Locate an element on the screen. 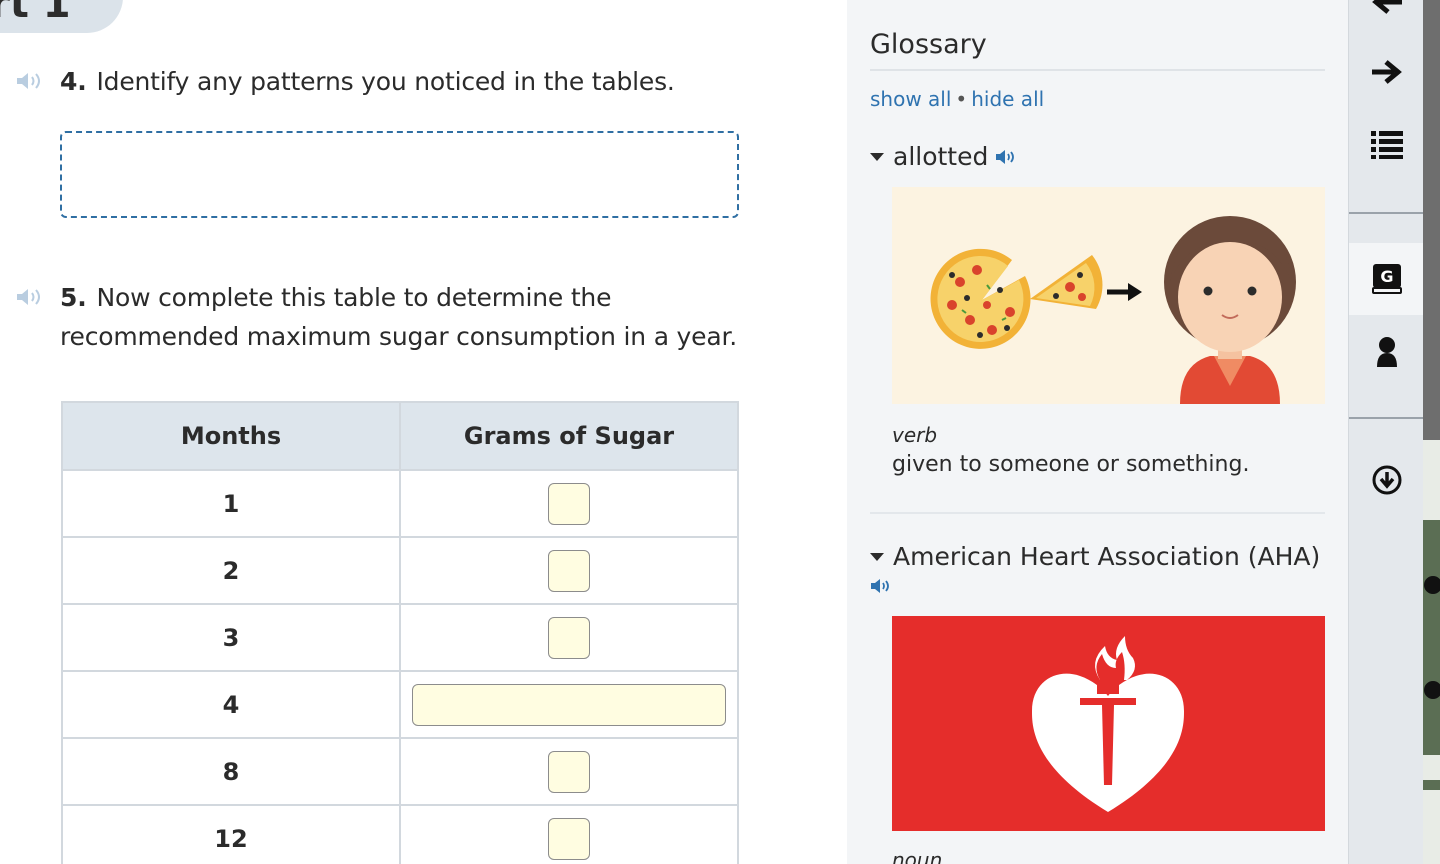 This screenshot has height=864, width=1440. person-icon is located at coordinates (1386, 352).